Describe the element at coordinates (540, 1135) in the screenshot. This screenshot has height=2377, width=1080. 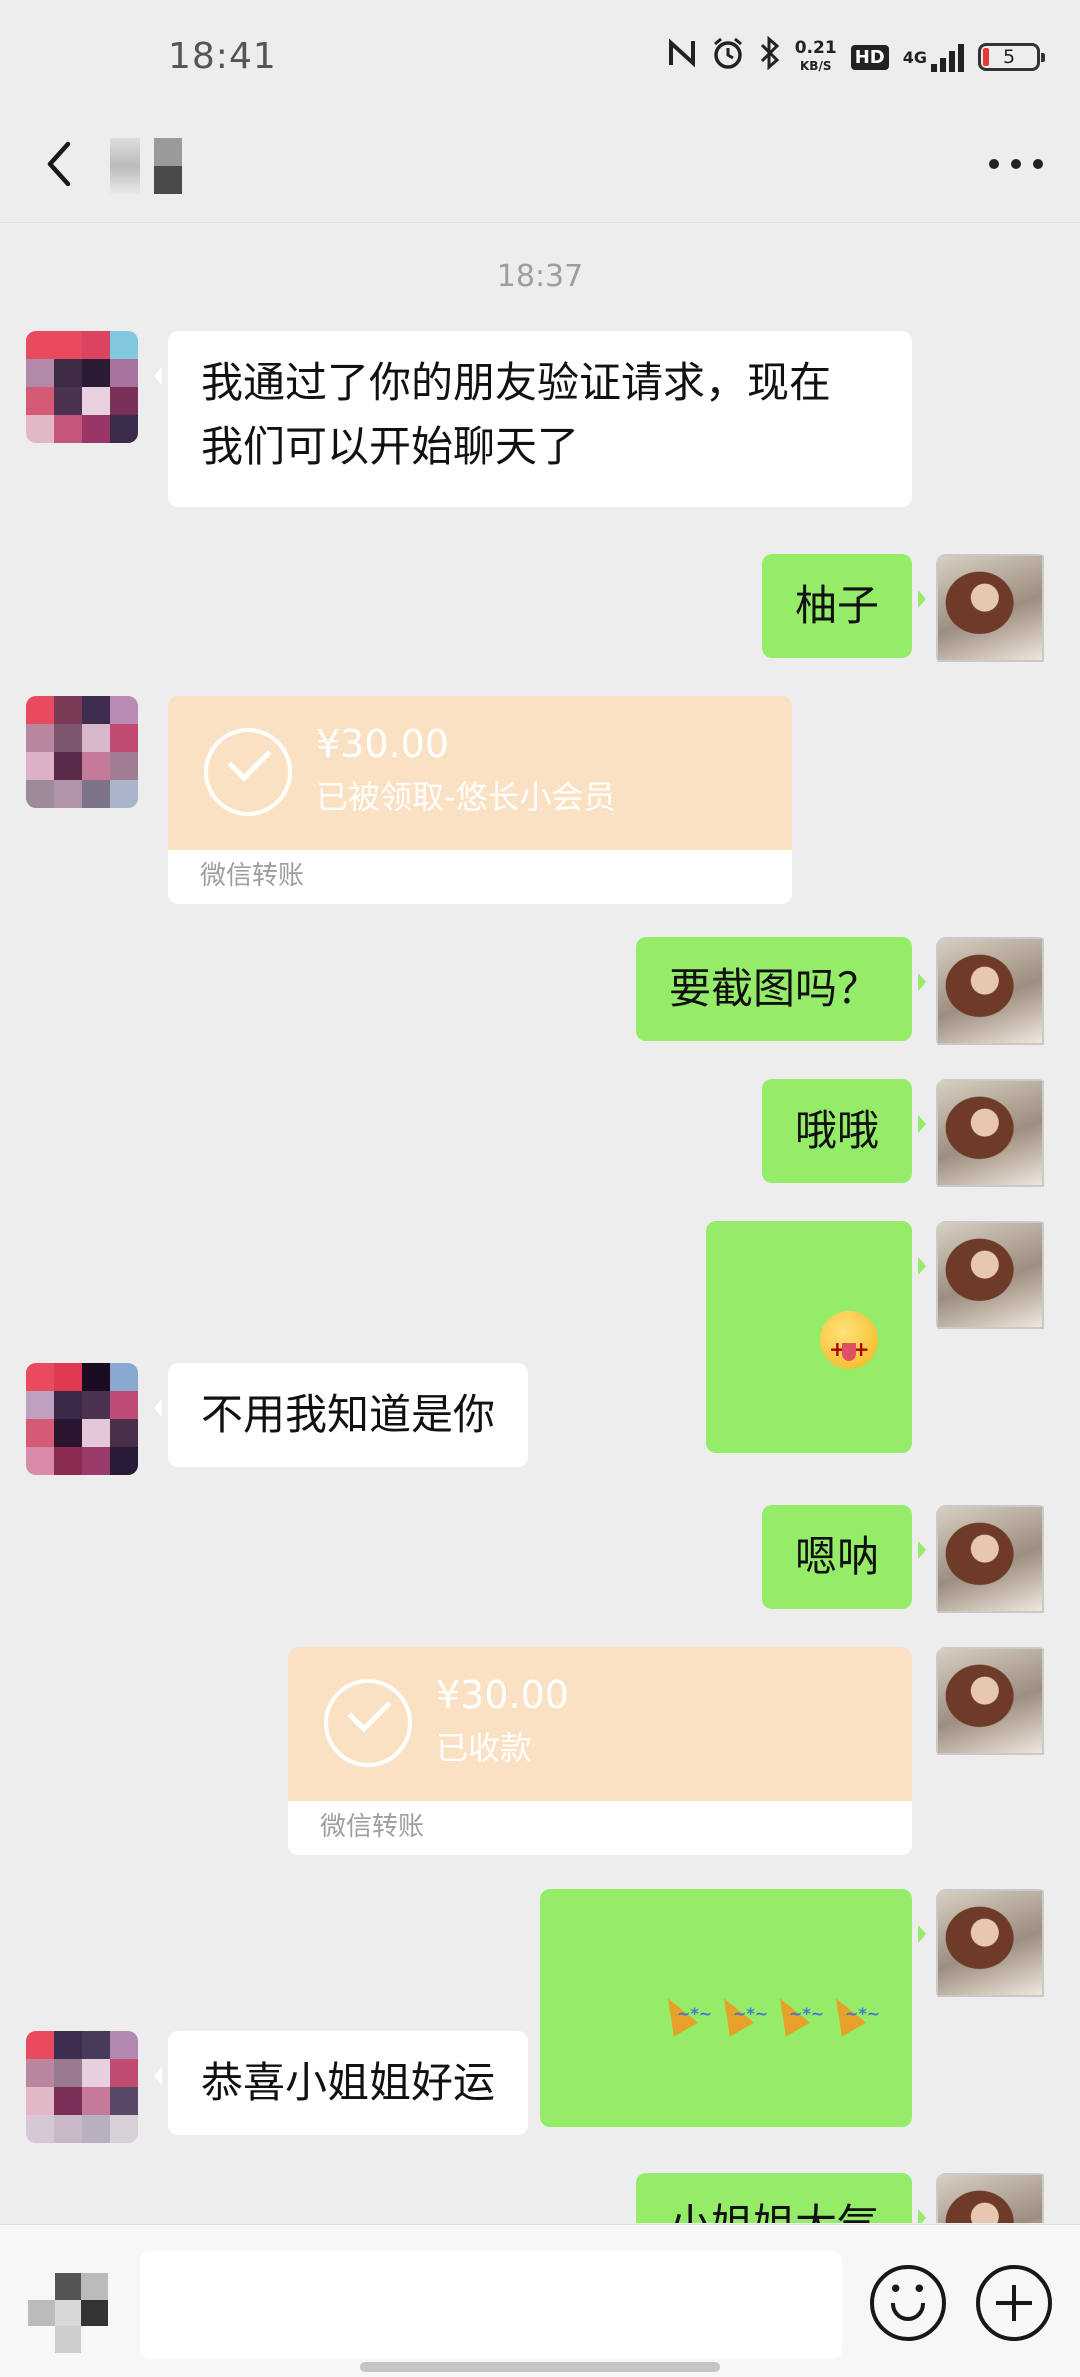
I see `message-row: 哦哦` at that location.